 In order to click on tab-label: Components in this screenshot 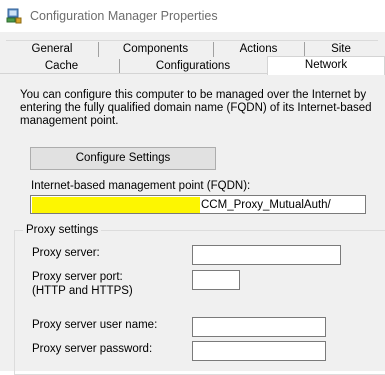, I will do `click(155, 49)`.